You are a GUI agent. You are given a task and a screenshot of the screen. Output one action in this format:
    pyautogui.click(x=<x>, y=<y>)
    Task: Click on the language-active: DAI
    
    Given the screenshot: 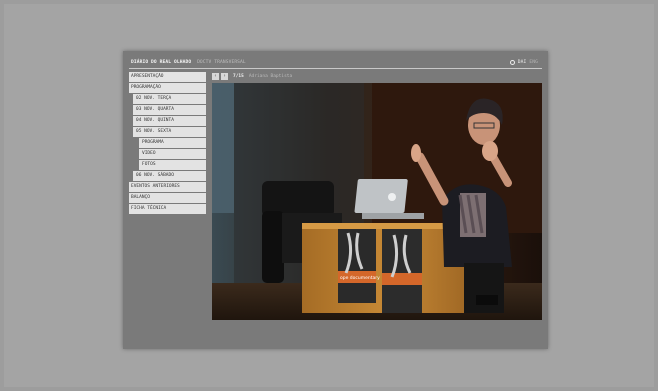 What is the action you would take?
    pyautogui.click(x=522, y=62)
    